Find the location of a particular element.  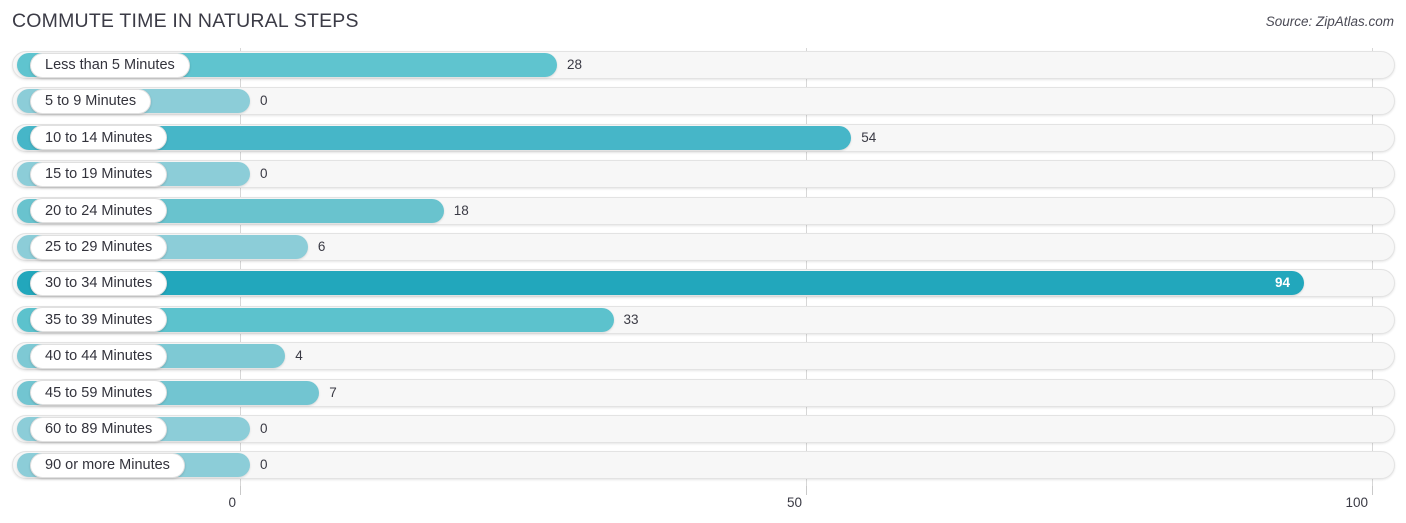

chart-row: 30 to 34 Minutes 94 is located at coordinates (703, 284).